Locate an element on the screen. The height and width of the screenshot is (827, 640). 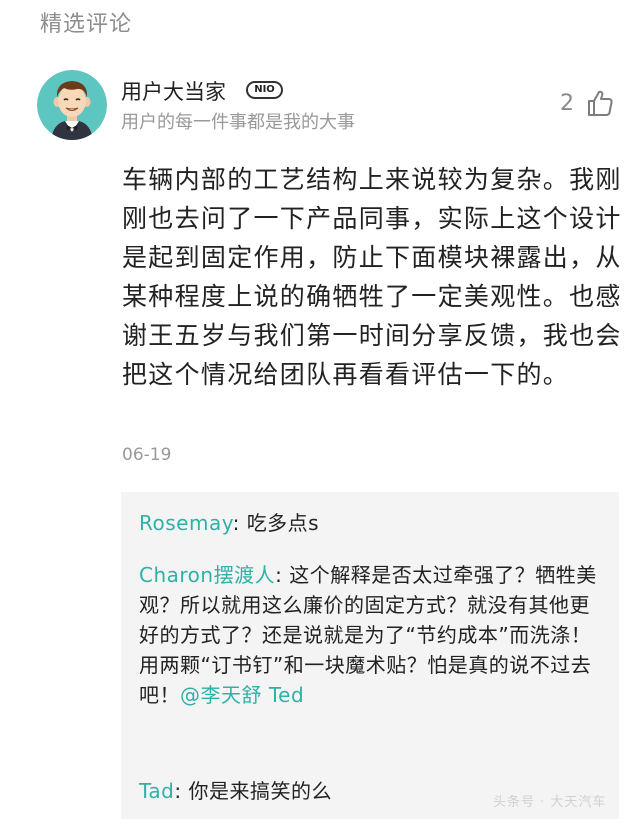
avatar-icon is located at coordinates (72, 105).